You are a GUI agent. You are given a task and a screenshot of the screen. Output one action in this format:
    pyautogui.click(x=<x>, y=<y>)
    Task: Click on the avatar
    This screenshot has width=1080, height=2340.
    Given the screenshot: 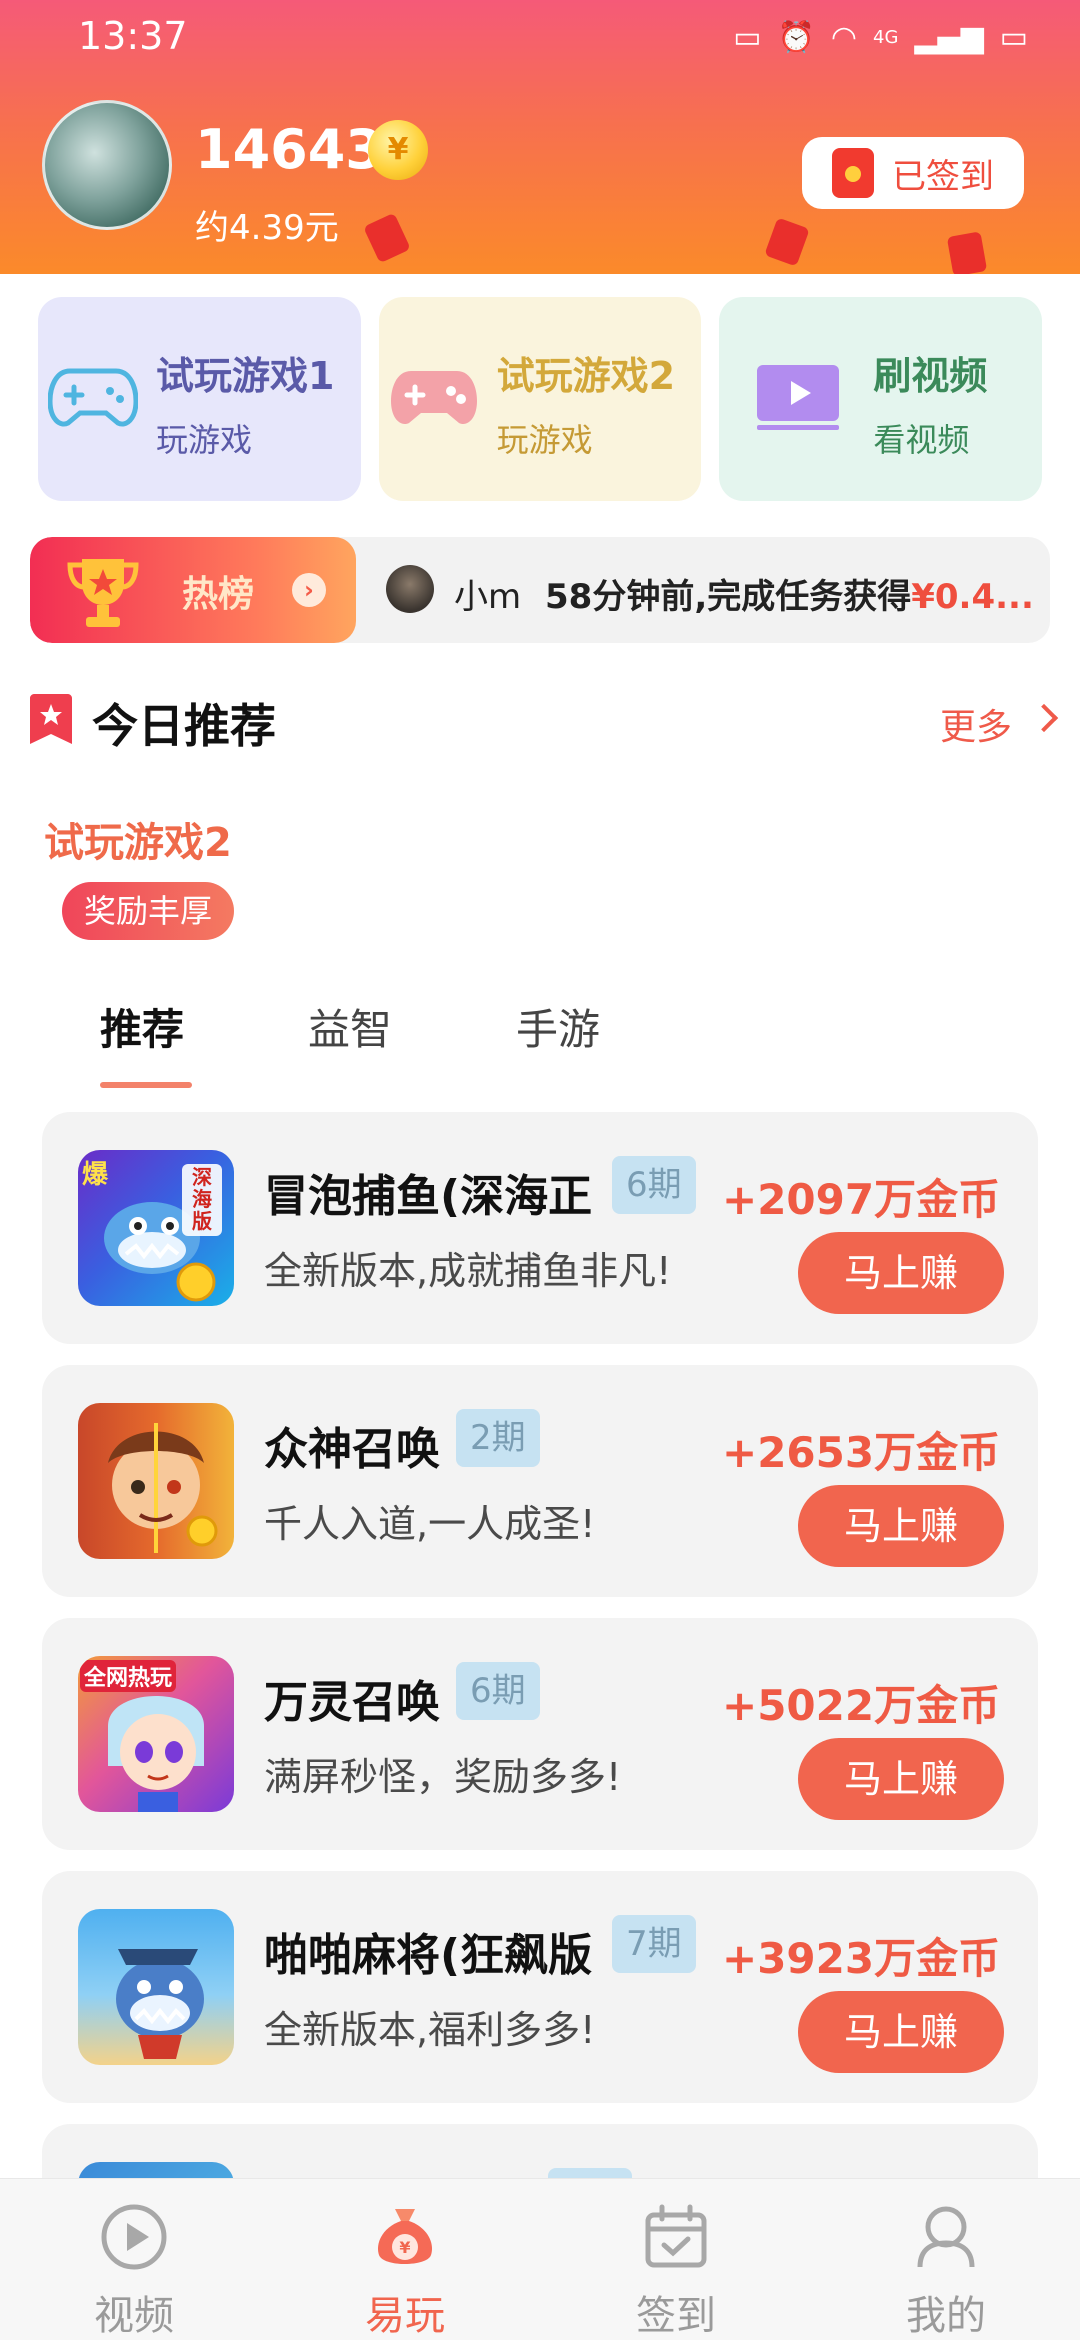 What is the action you would take?
    pyautogui.click(x=107, y=165)
    